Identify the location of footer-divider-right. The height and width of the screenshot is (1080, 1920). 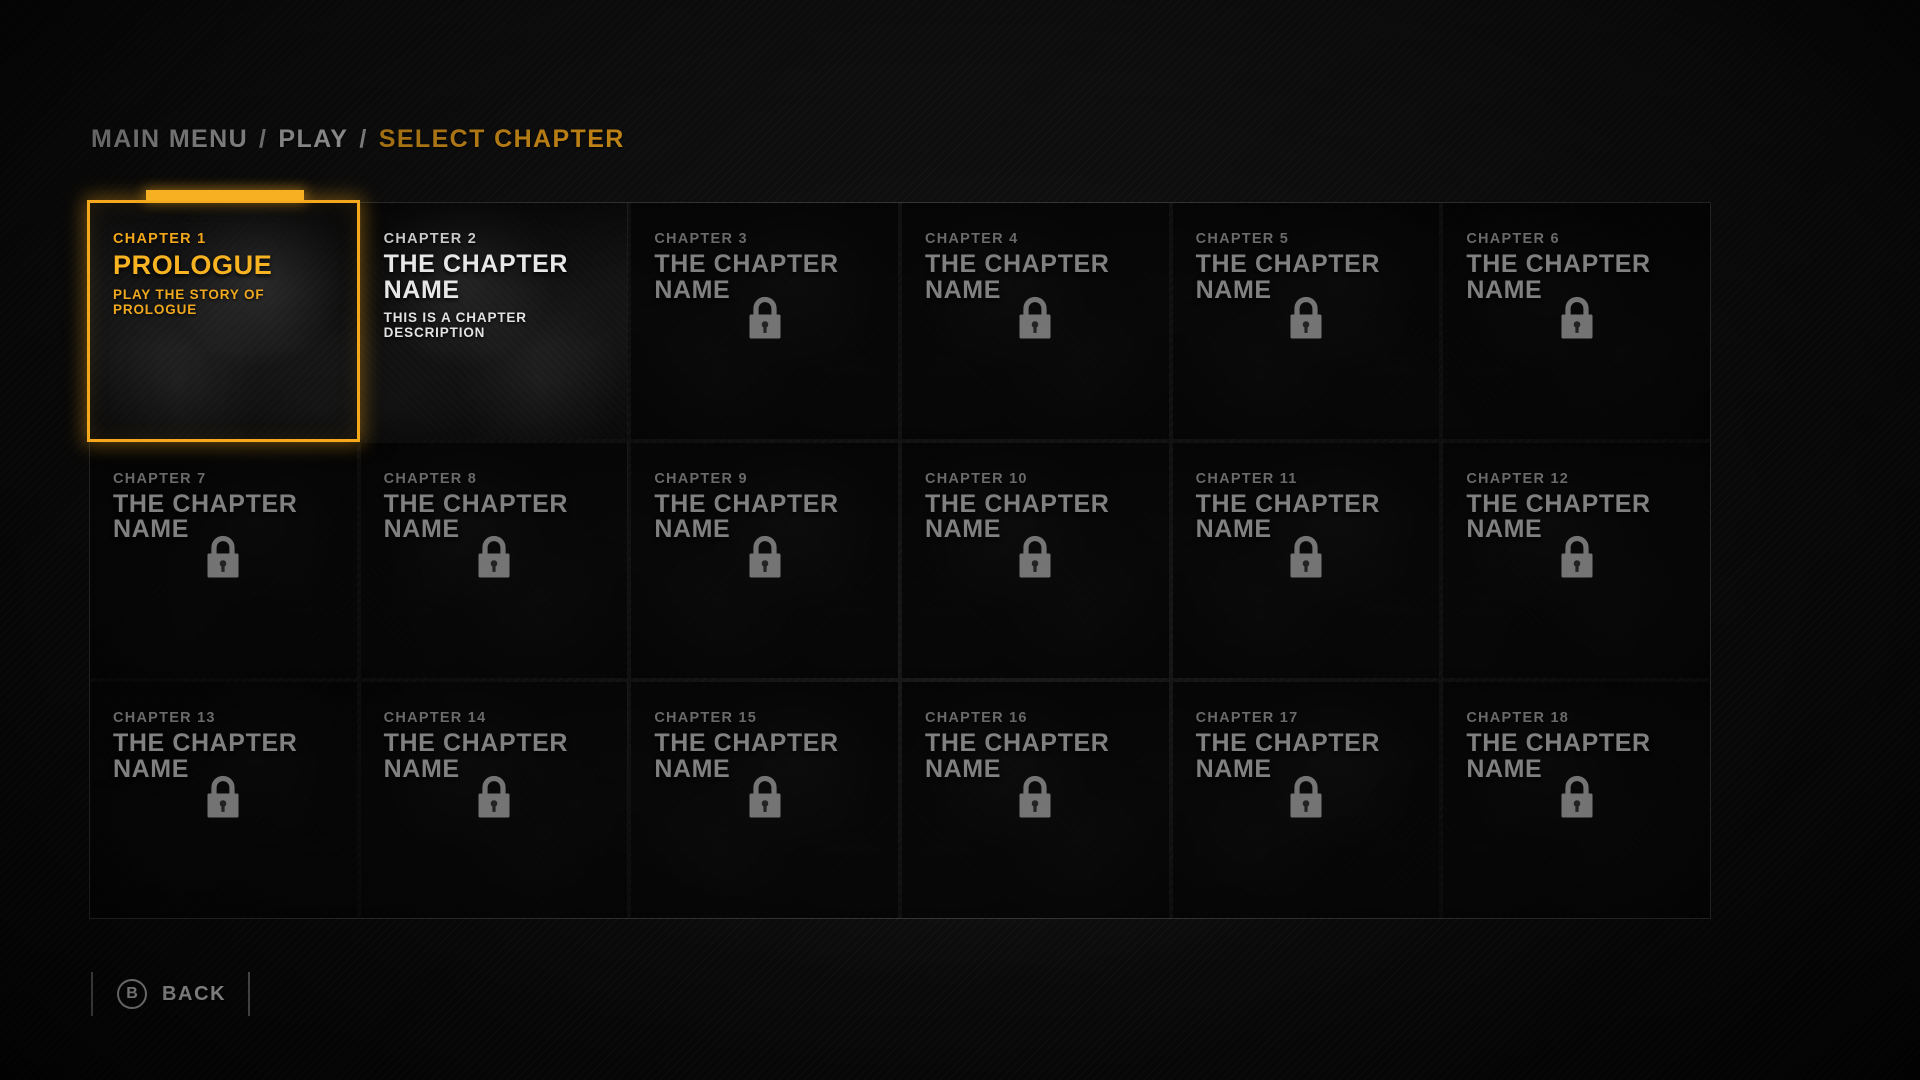
(249, 994).